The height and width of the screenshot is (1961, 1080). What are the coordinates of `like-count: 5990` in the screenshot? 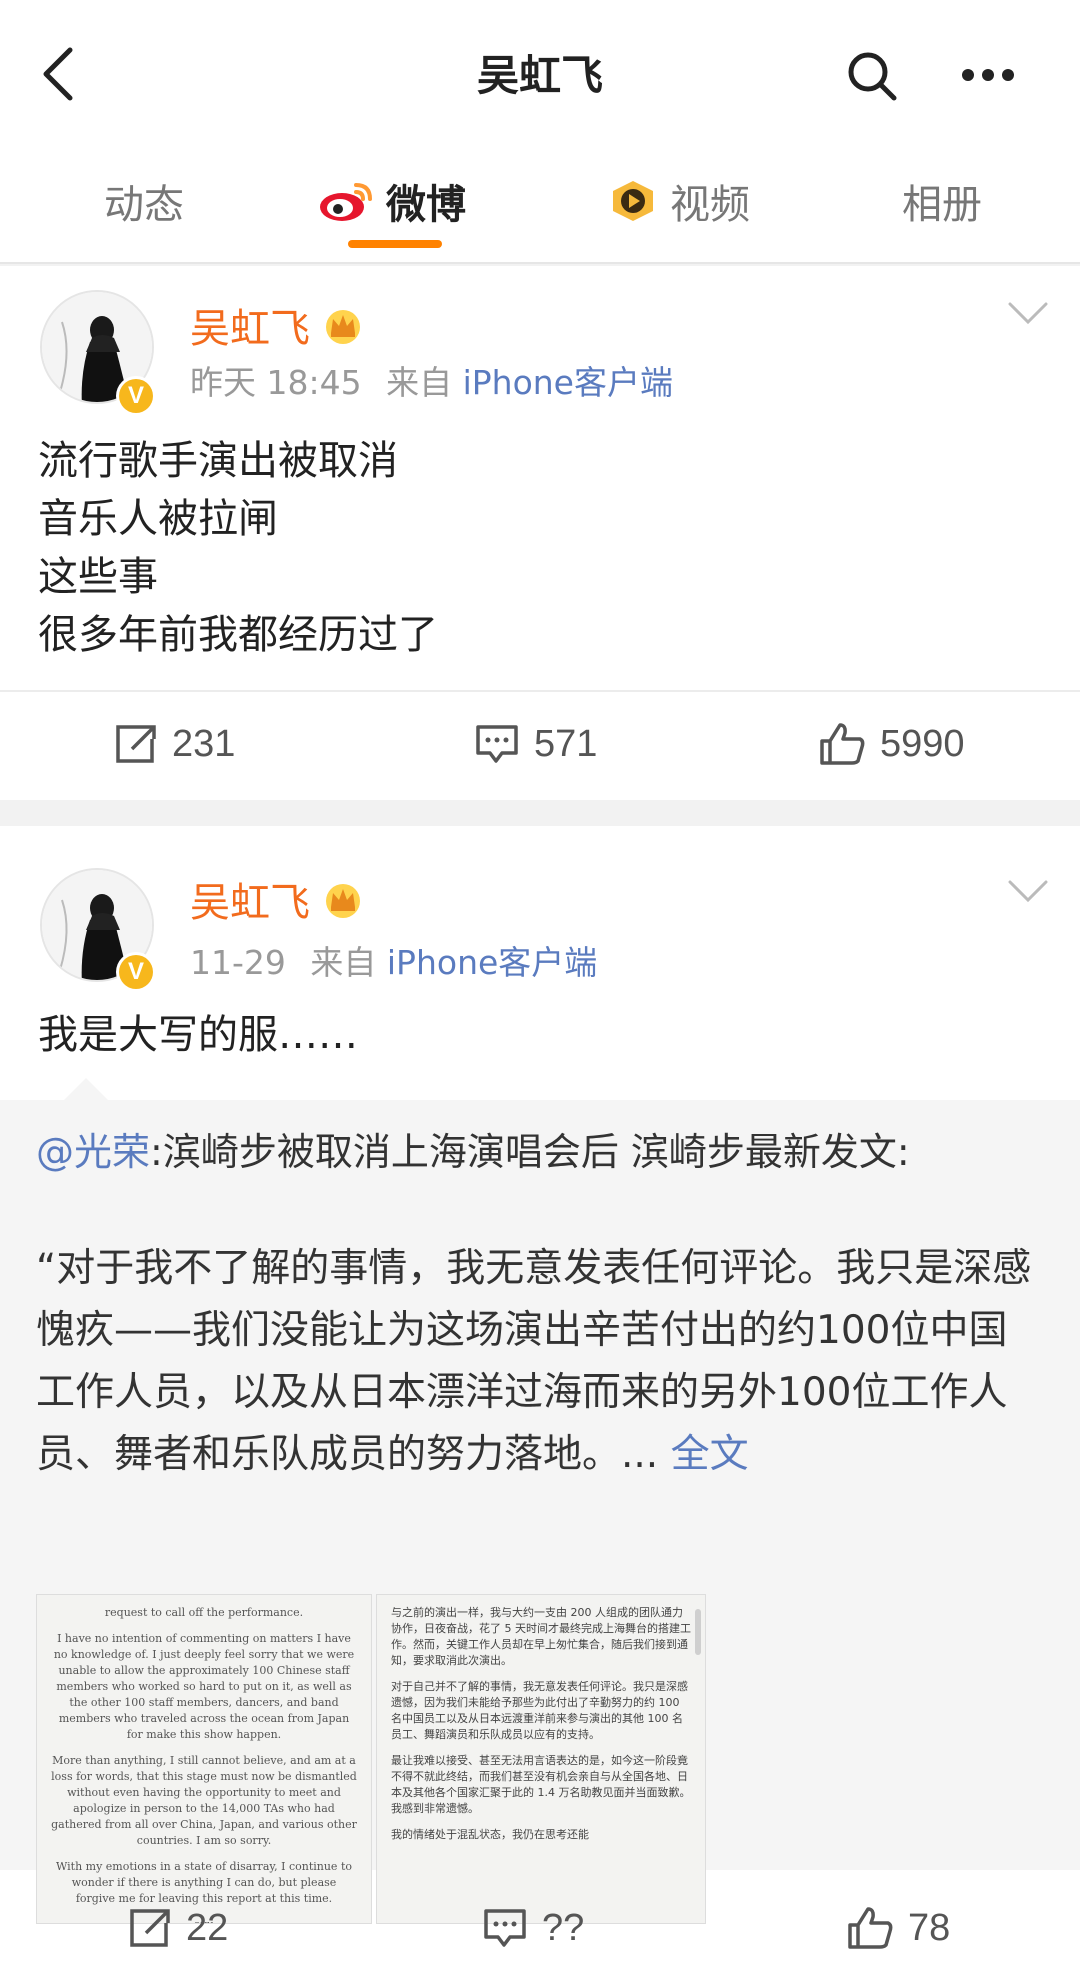 It's located at (922, 743).